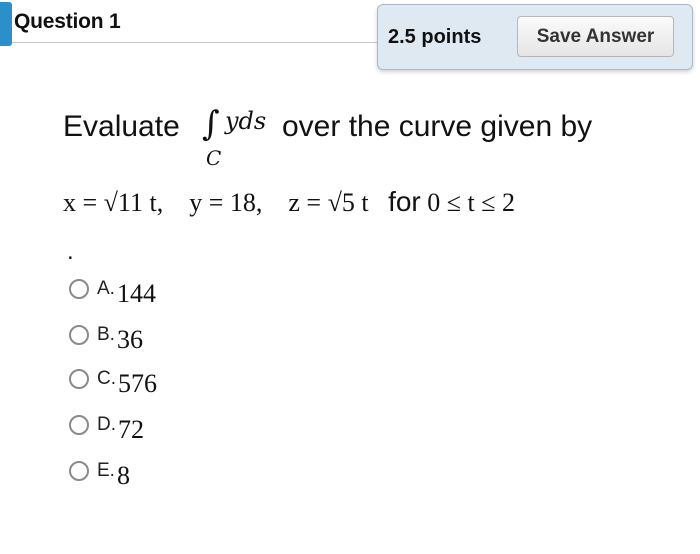 This screenshot has height=554, width=700. What do you see at coordinates (113, 202) in the screenshot?
I see `equation-x: x = √11 t,` at bounding box center [113, 202].